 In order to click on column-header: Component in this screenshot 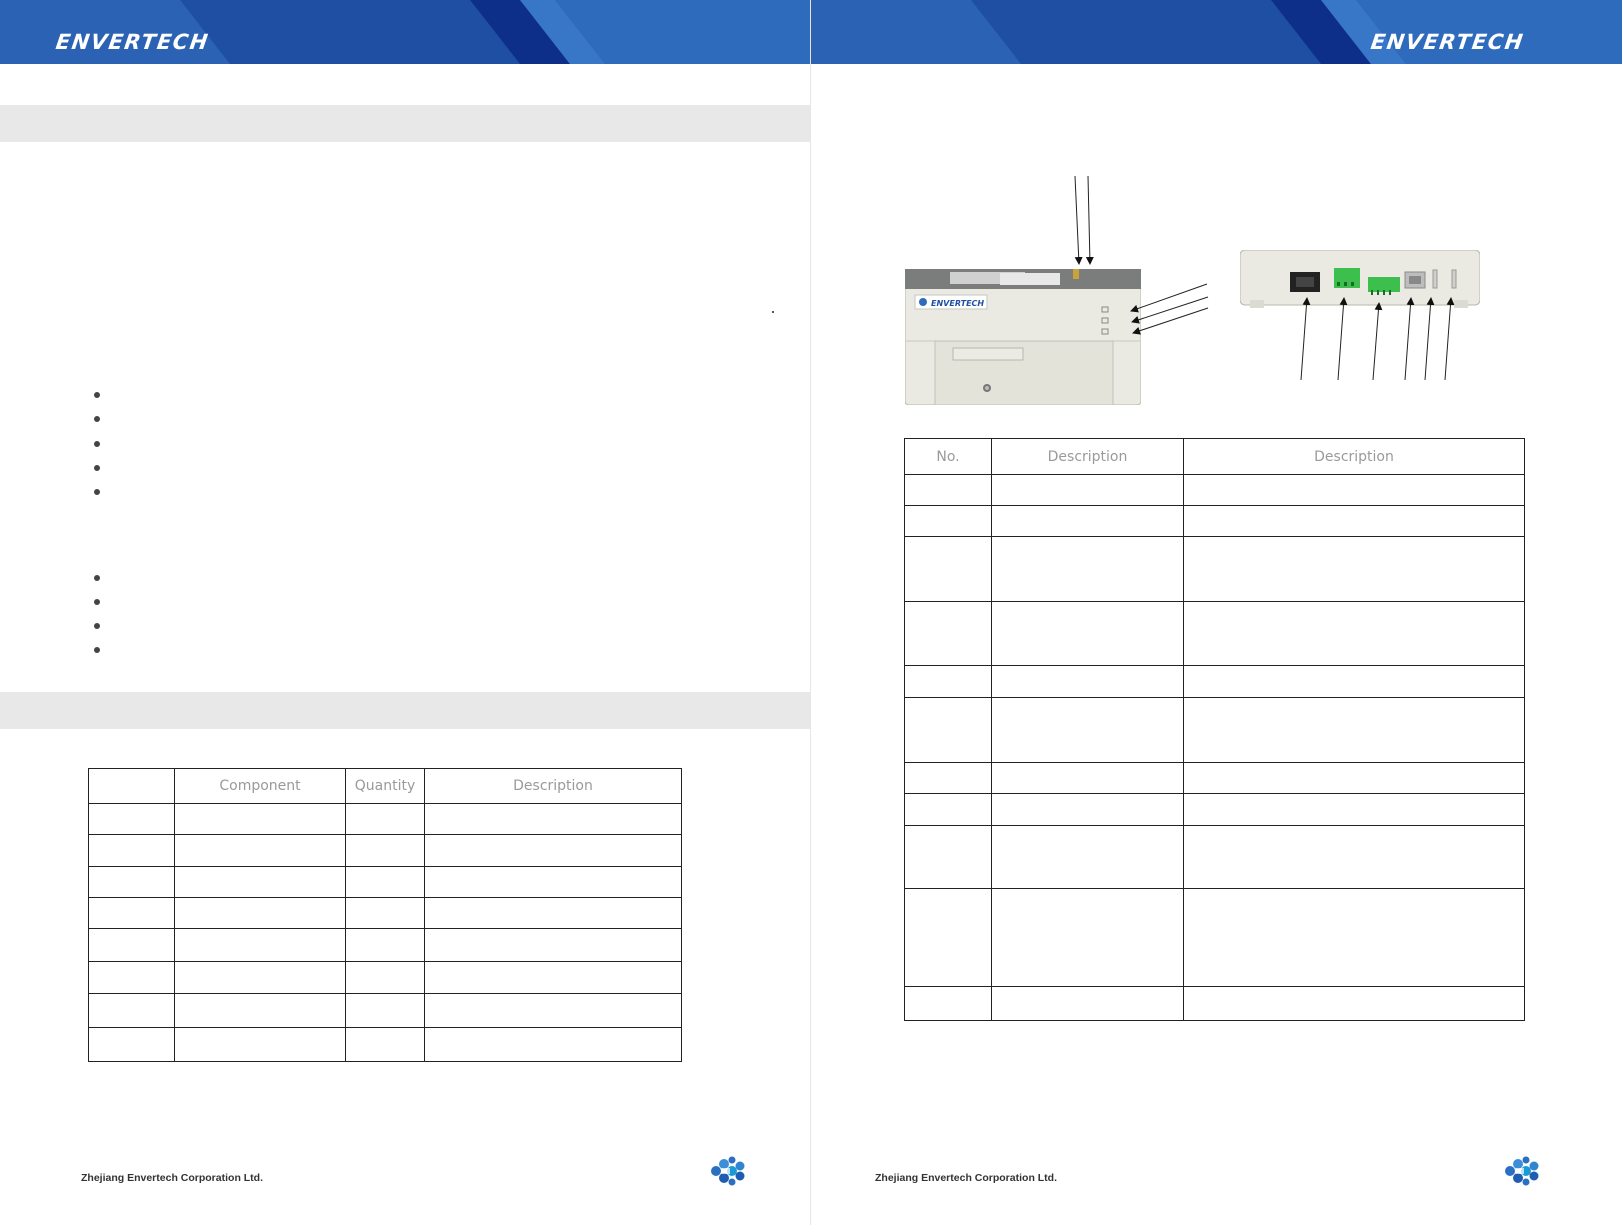, I will do `click(260, 786)`.